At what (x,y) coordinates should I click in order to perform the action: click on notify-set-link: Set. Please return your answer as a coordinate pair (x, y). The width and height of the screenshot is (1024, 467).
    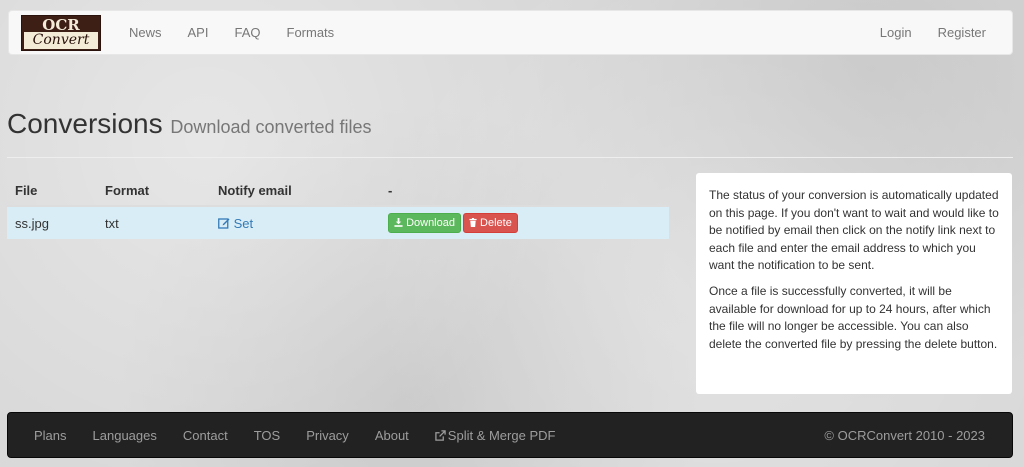
    Looking at the image, I should click on (235, 223).